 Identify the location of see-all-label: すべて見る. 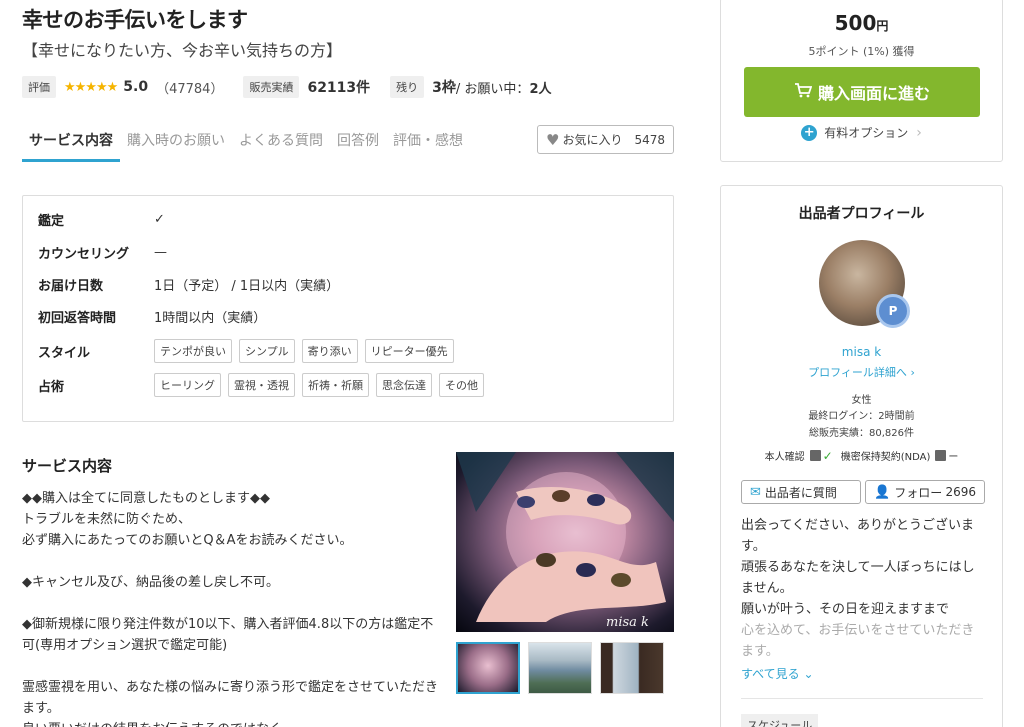
(770, 674).